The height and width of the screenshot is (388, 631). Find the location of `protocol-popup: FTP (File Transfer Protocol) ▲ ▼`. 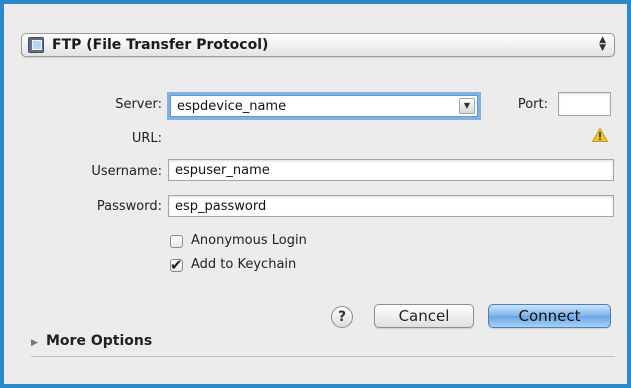

protocol-popup: FTP (File Transfer Protocol) ▲ ▼ is located at coordinates (318, 45).